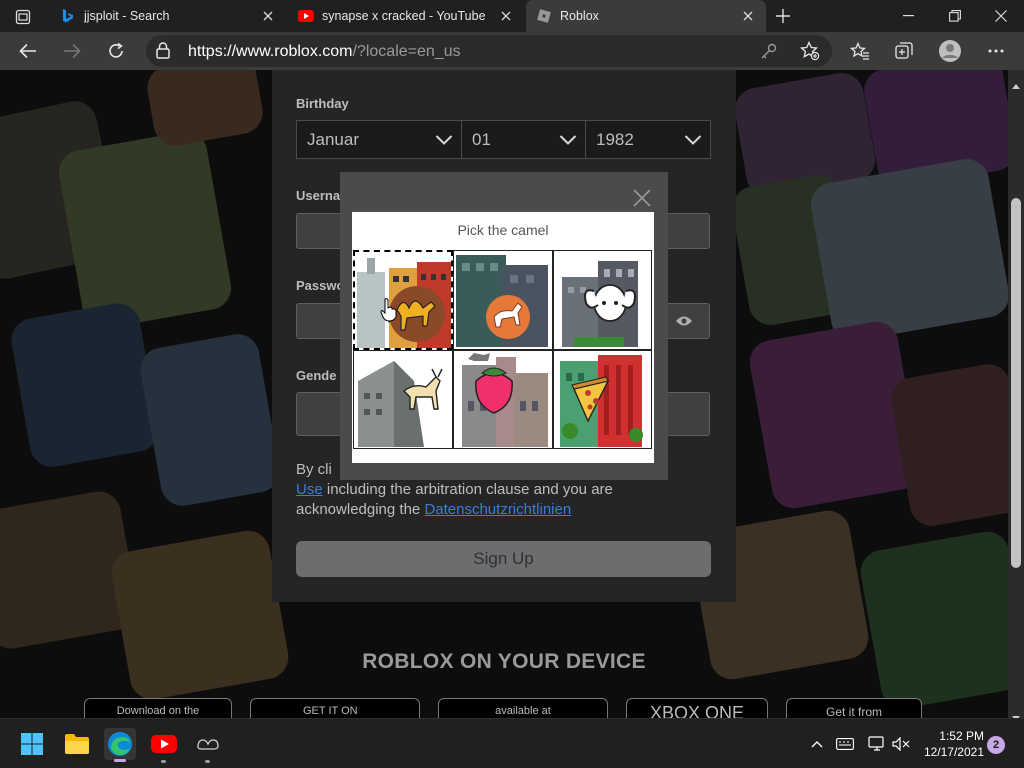 The image size is (1024, 768). I want to click on collections-button, so click(904, 51).